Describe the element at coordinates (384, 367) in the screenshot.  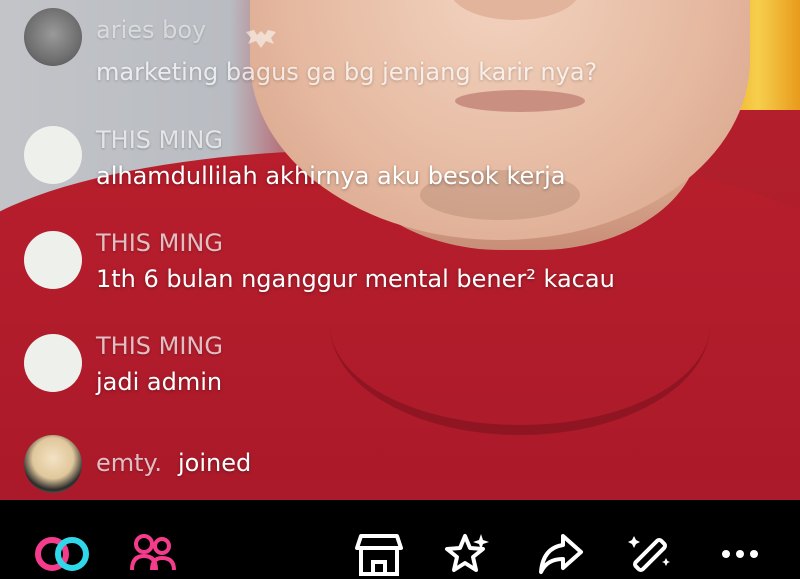
I see `chat-message: THIS MING jadi admin` at that location.